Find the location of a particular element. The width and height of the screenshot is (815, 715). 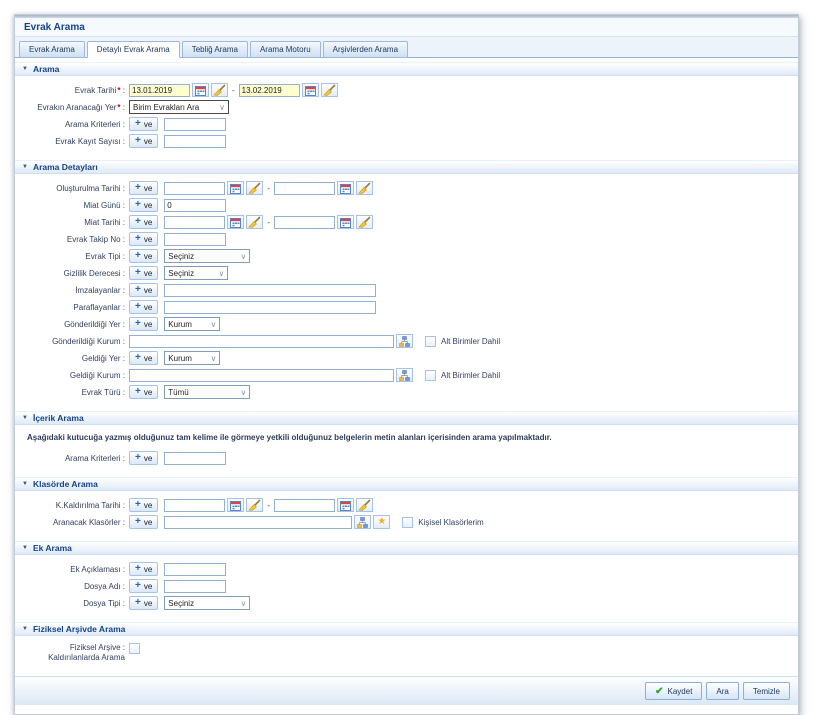

gonderildigi-yer-select: Kurum ∨ is located at coordinates (192, 324).